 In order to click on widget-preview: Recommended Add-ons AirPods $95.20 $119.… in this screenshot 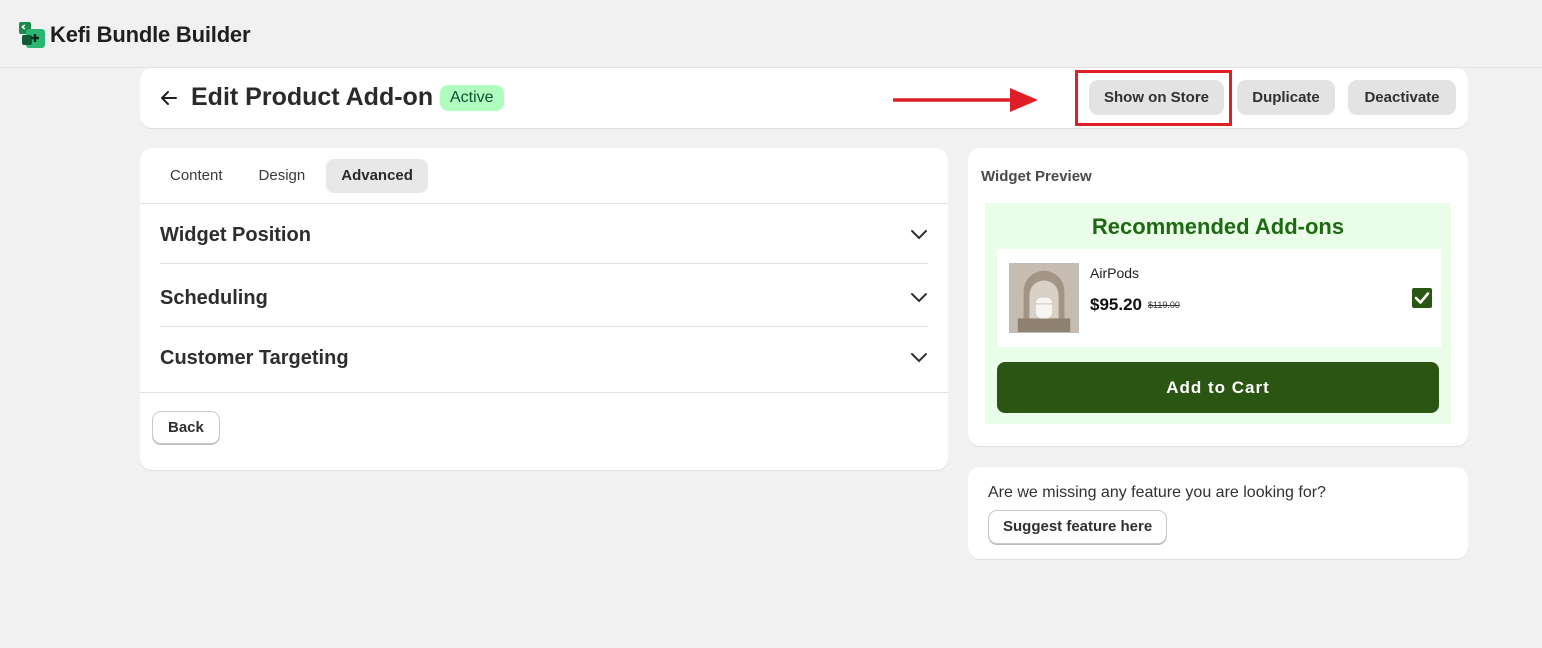, I will do `click(1218, 313)`.